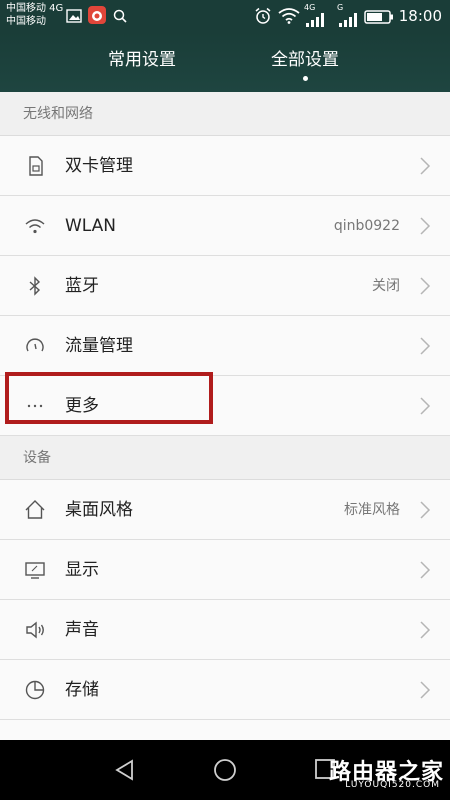  Describe the element at coordinates (34, 15) in the screenshot. I see `carrier-info: 中国移动 4G 中国移动` at that location.